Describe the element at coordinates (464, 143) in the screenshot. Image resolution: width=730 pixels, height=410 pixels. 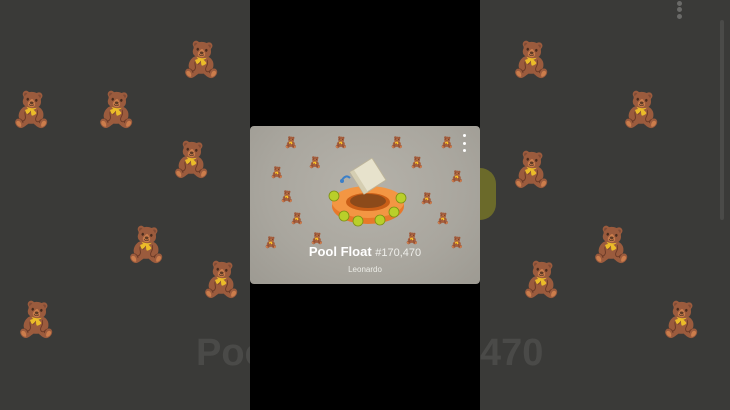
I see `more-options-button` at that location.